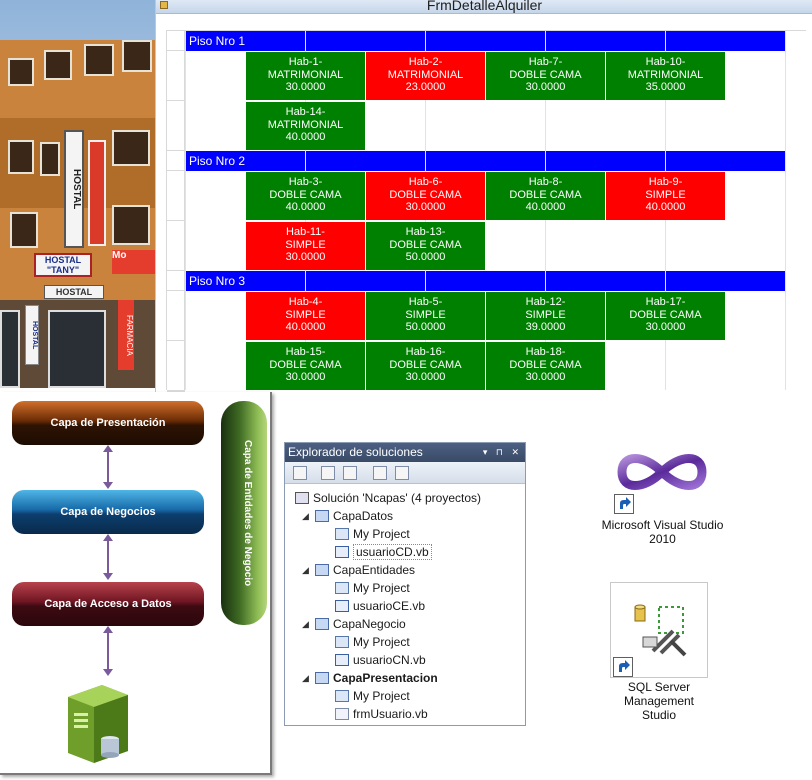  Describe the element at coordinates (425, 76) in the screenshot. I see `room-cell: Hab-2- MATRIMONIAL 23.0000` at that location.